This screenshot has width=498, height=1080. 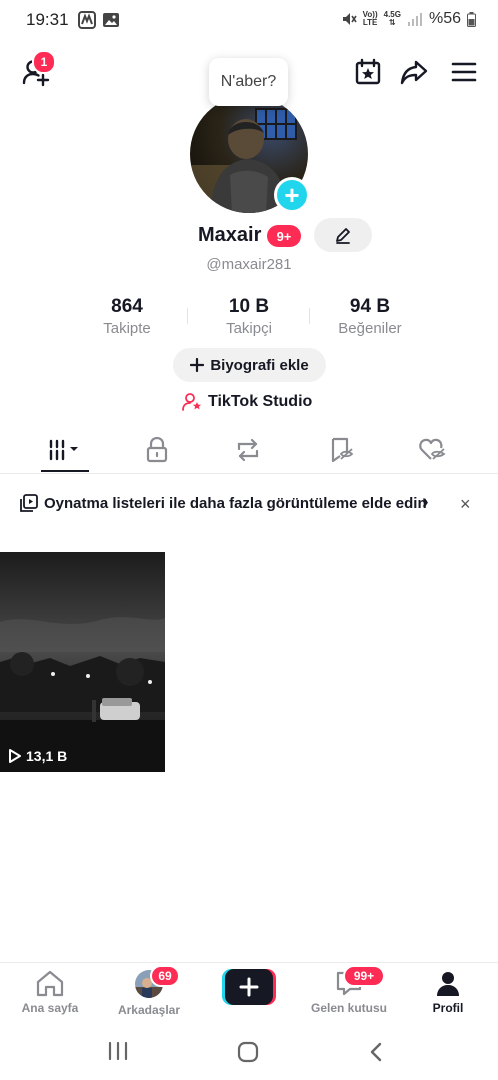 I want to click on calendar-star-icon, so click(x=368, y=71).